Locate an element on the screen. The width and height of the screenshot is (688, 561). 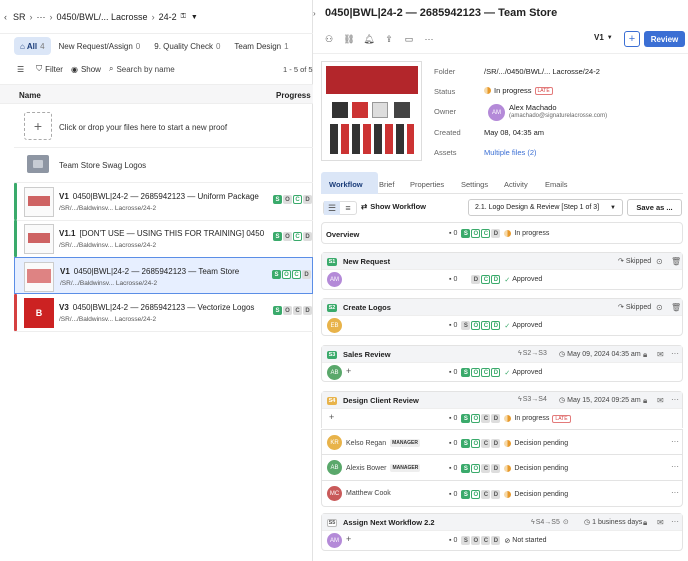
pending-icon is located at coordinates (508, 494).